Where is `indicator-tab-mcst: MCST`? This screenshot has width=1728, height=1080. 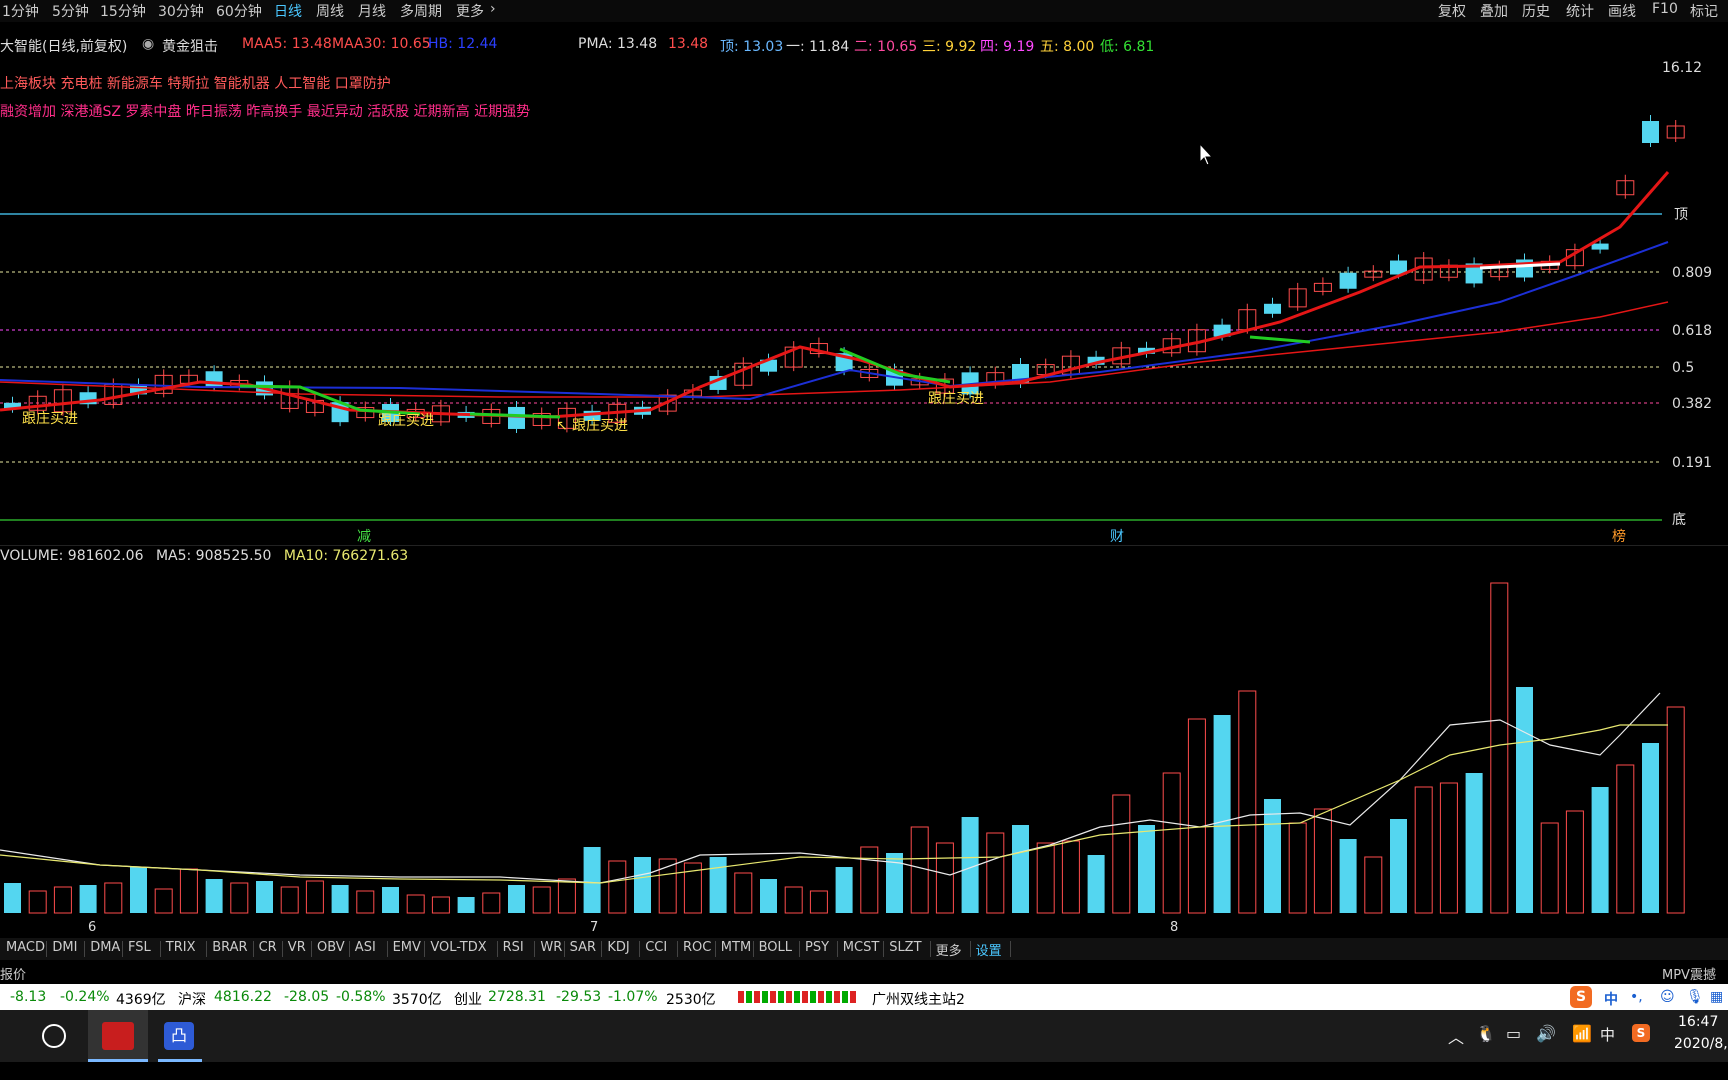 indicator-tab-mcst: MCST is located at coordinates (861, 947).